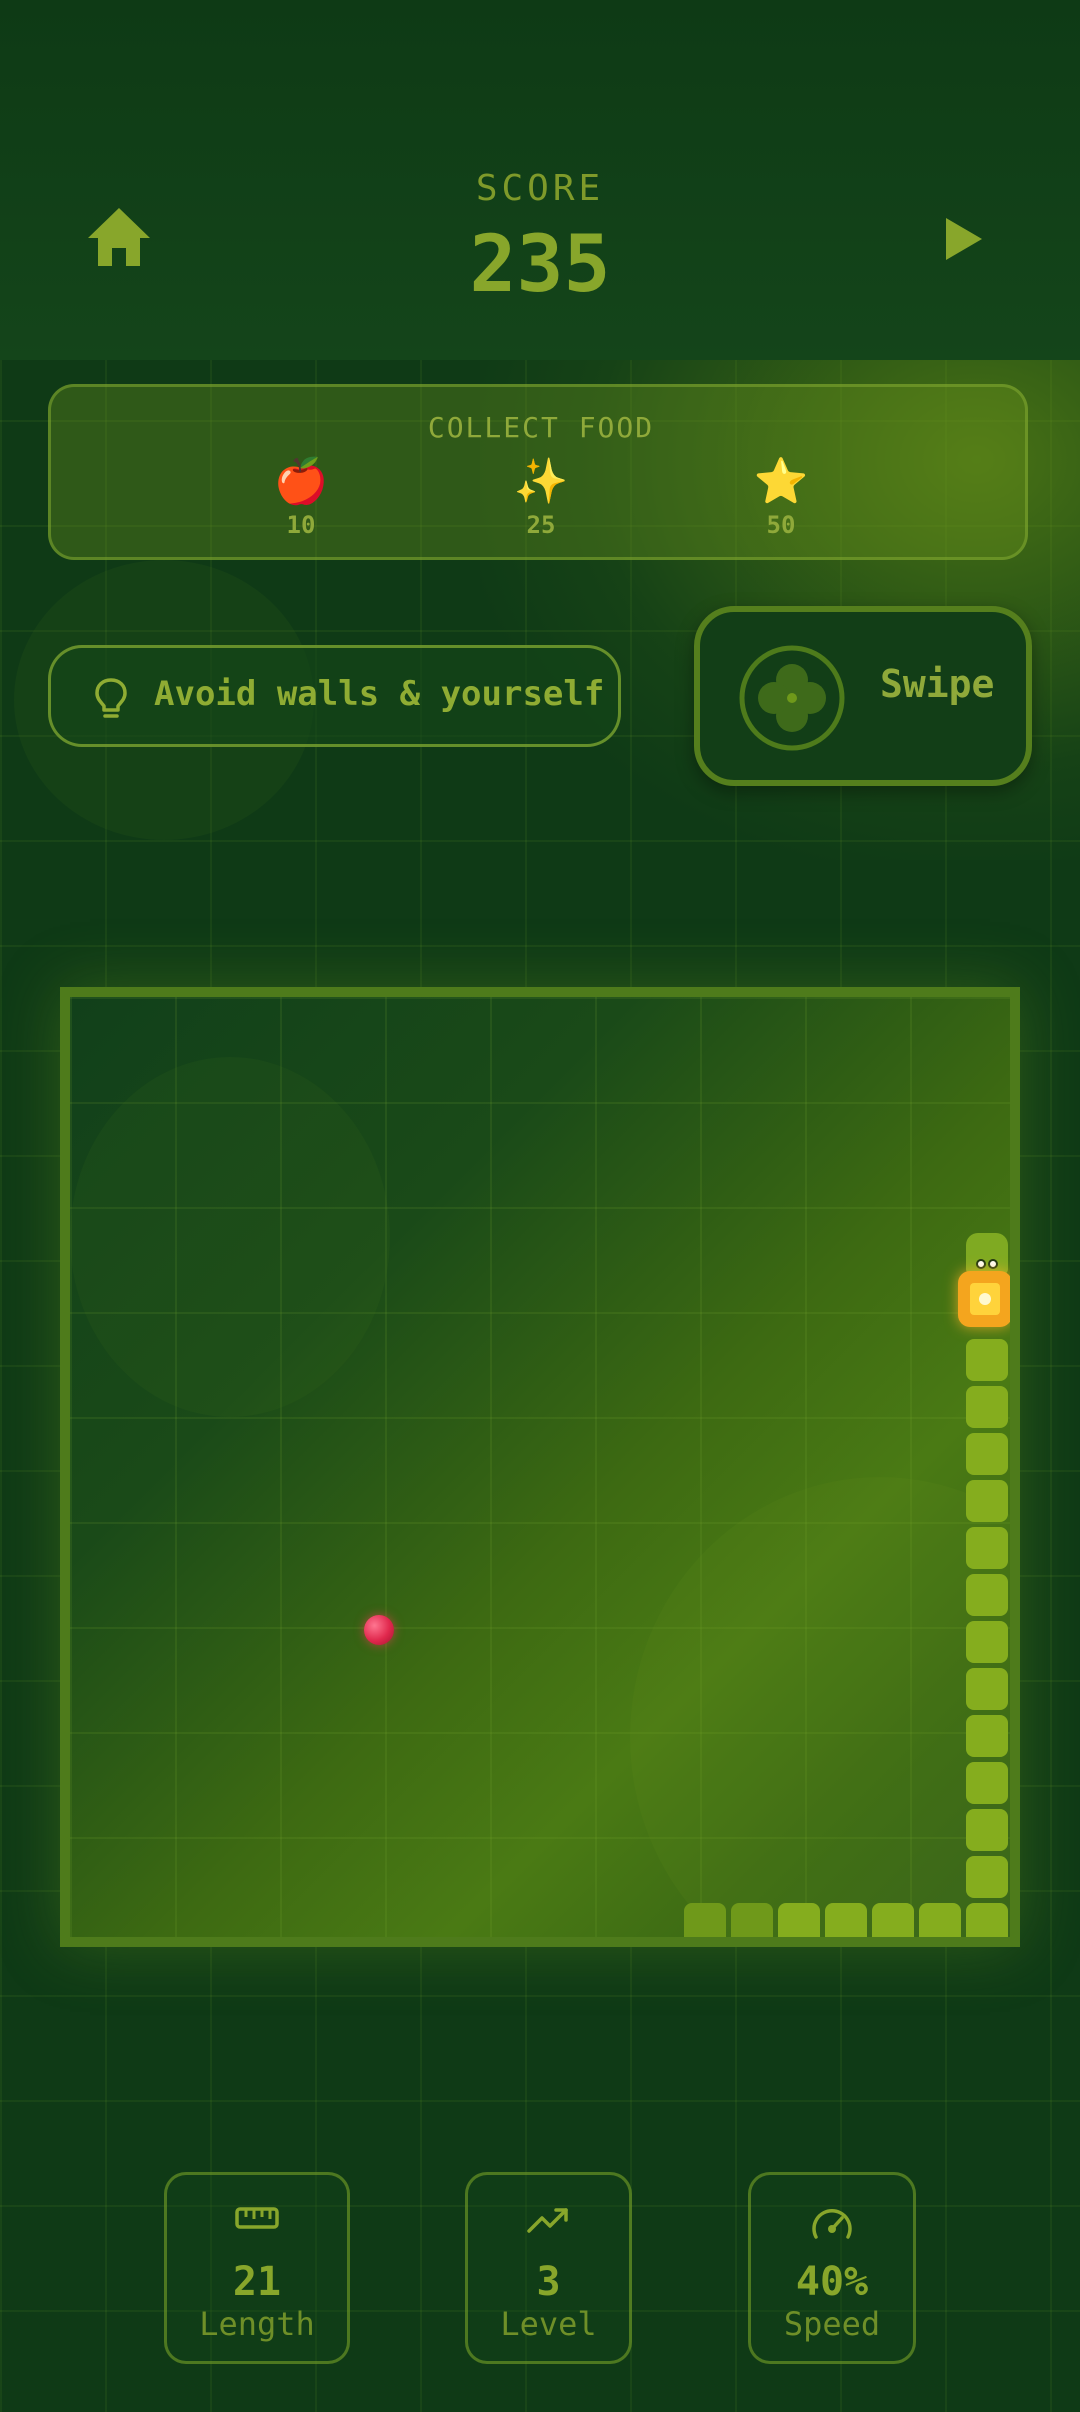 The image size is (1080, 2412). Describe the element at coordinates (541, 525) in the screenshot. I see `food-points: 25` at that location.